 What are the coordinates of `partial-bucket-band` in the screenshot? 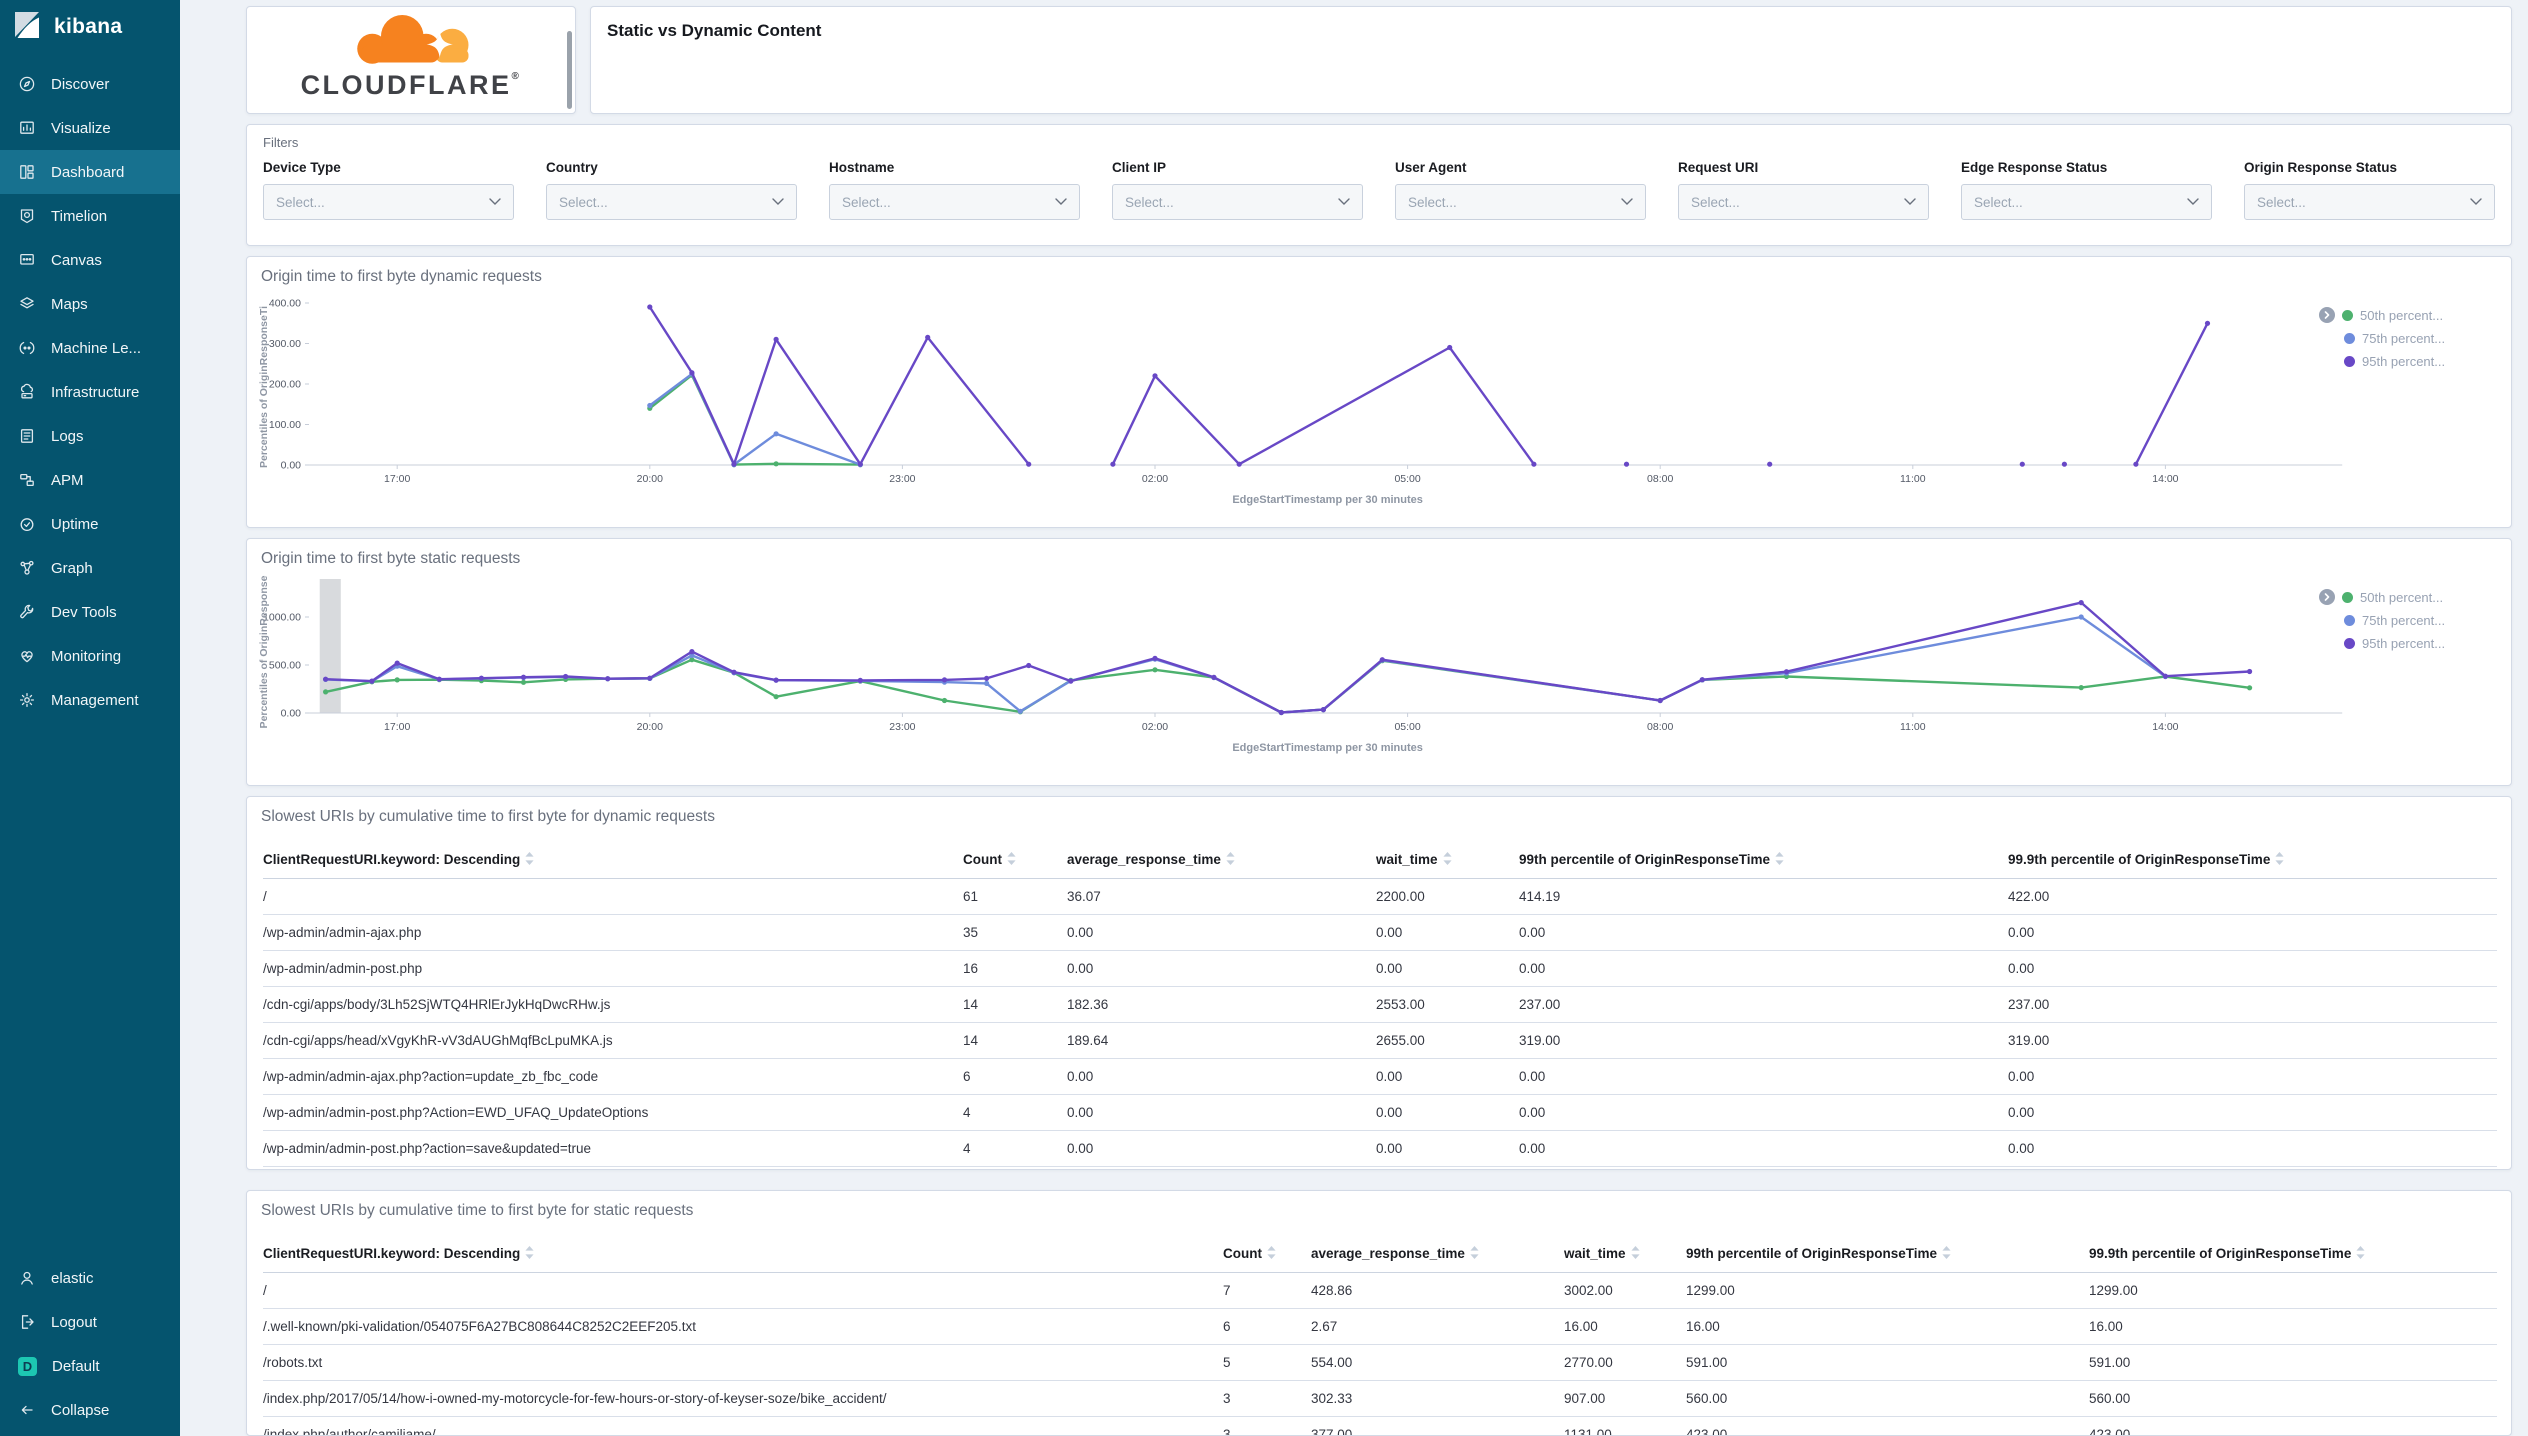 It's located at (330, 646).